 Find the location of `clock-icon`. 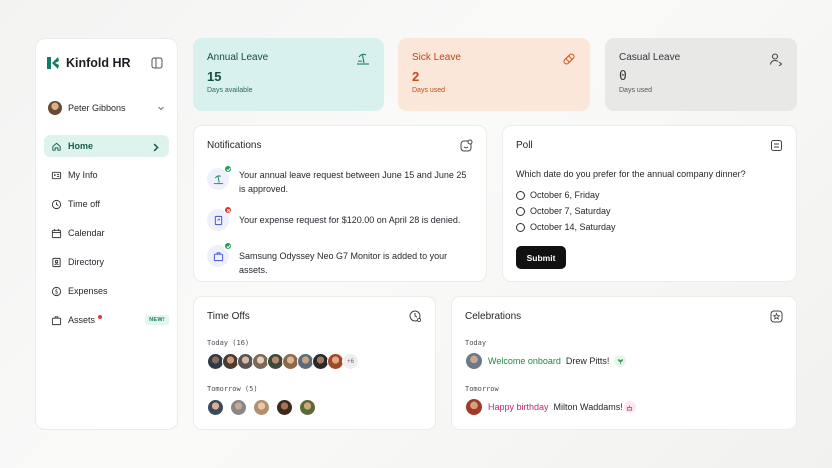

clock-icon is located at coordinates (56, 204).